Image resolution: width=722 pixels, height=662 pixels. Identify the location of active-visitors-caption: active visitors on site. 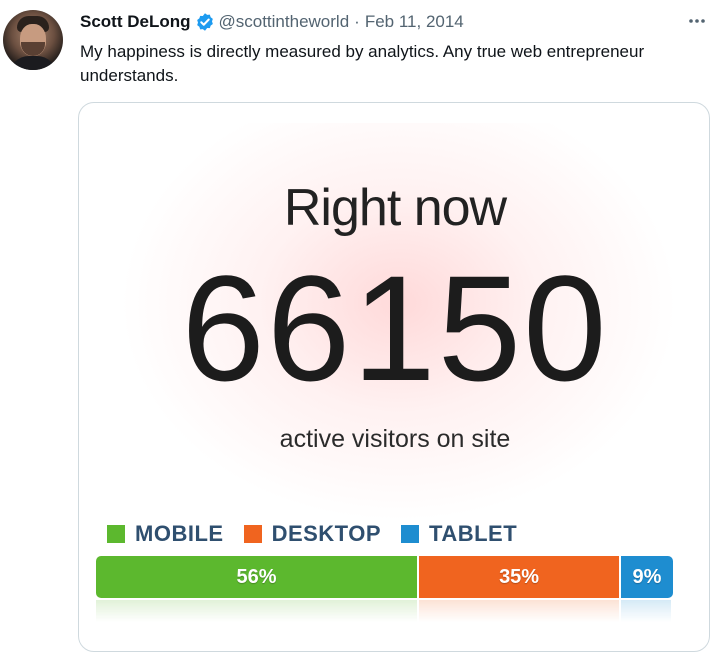
(395, 439).